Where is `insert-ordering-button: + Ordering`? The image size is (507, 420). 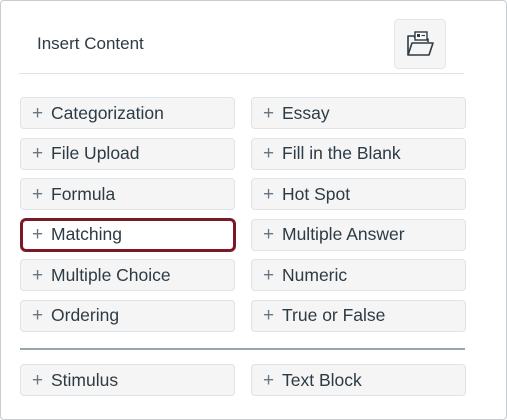
insert-ordering-button: + Ordering is located at coordinates (127, 315).